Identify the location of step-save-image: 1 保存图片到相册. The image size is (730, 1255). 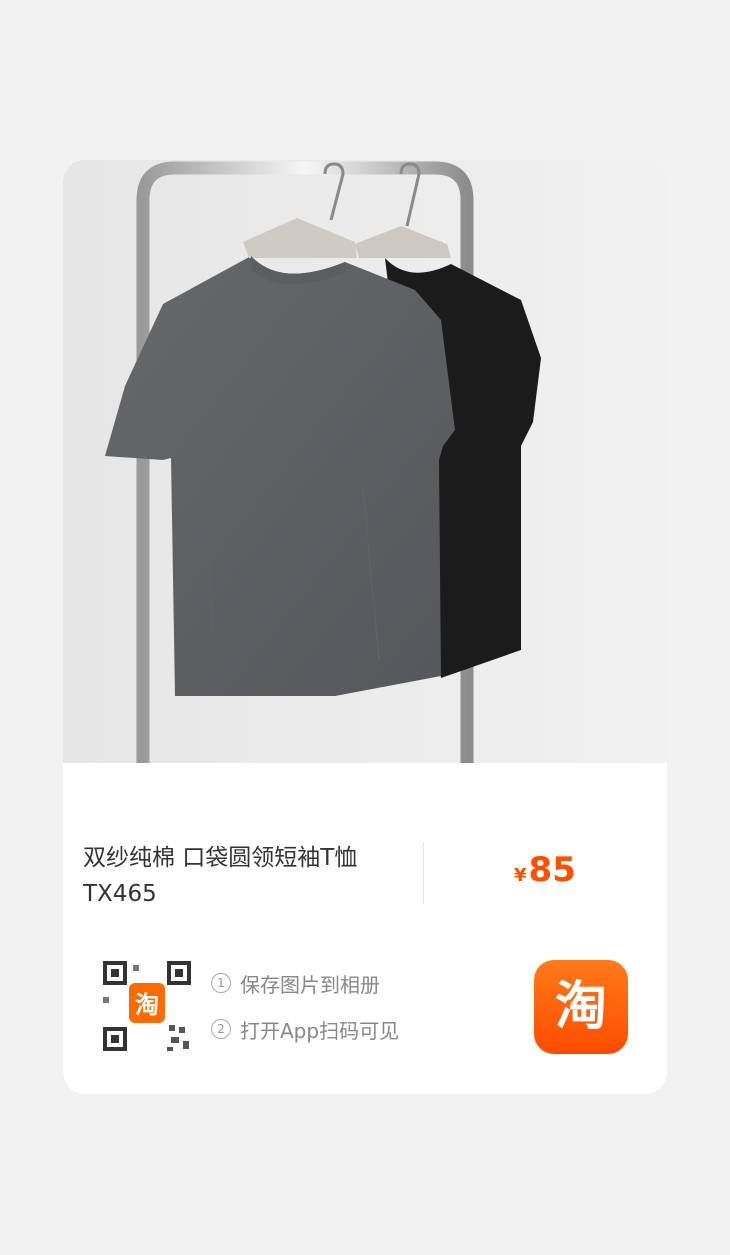
(305, 983).